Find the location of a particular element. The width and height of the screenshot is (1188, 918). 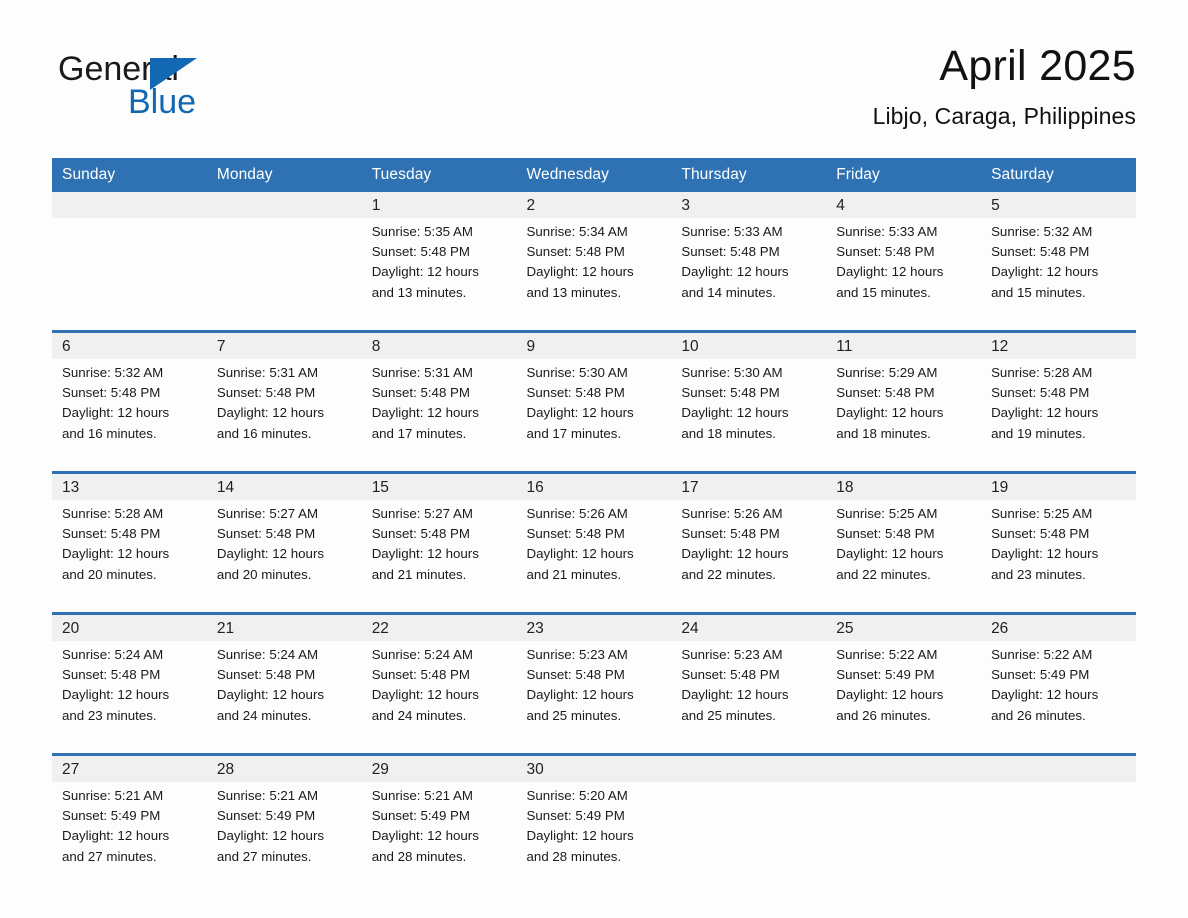

day-number: 11 is located at coordinates (904, 346).